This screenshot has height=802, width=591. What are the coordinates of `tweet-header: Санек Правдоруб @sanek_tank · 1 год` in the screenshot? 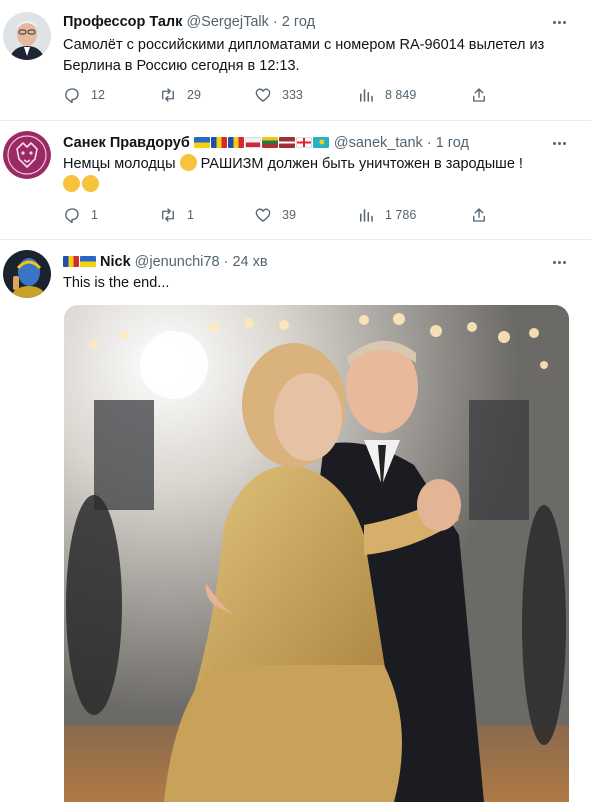 It's located at (307, 143).